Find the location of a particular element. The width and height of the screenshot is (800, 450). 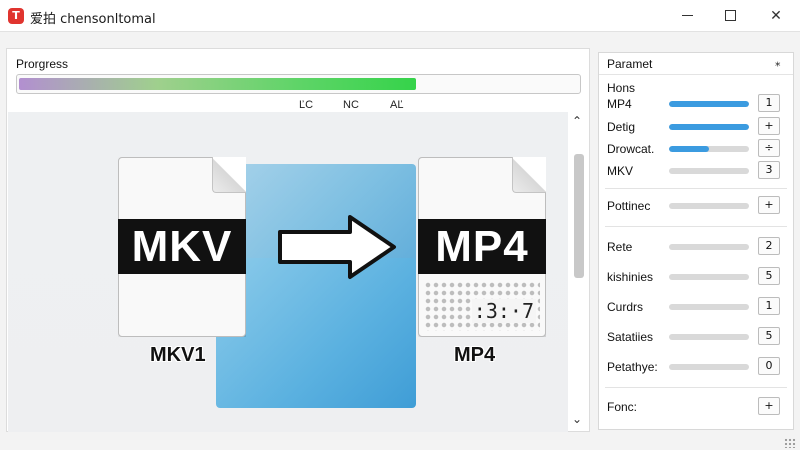

resize-grip-icon is located at coordinates (790, 443).